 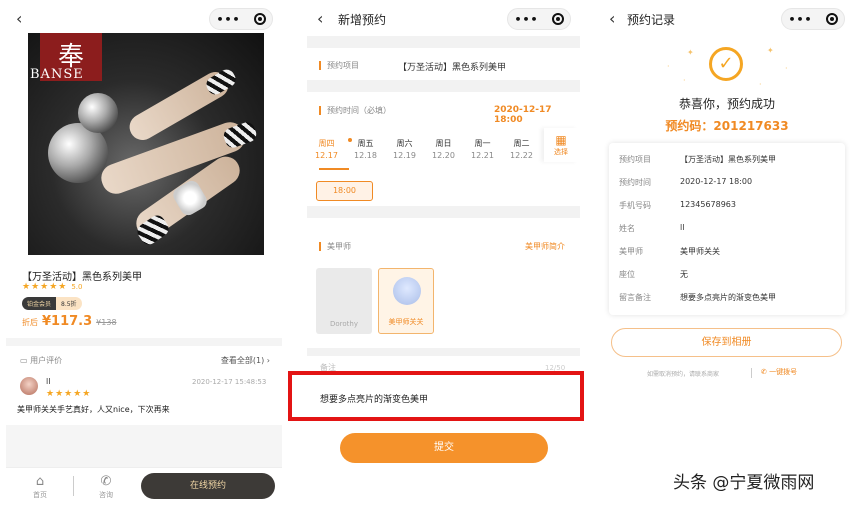 What do you see at coordinates (726, 104) in the screenshot?
I see `success-message: 恭喜你，预约成功` at bounding box center [726, 104].